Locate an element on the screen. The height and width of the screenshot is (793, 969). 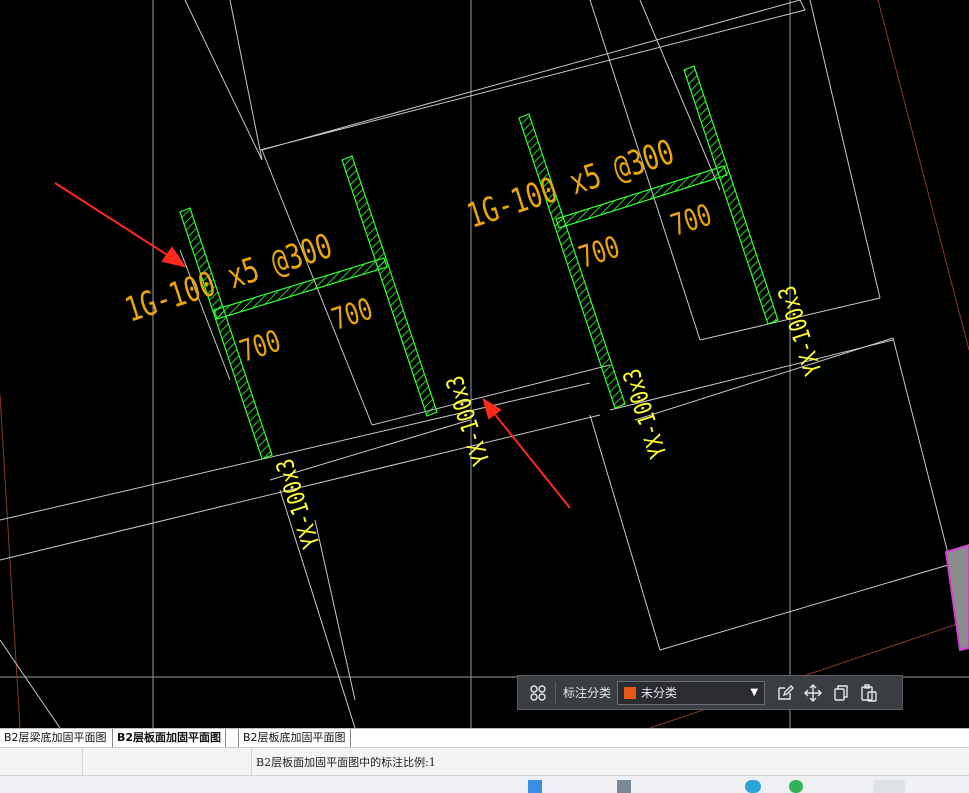
toolbar-separator is located at coordinates (555, 692).